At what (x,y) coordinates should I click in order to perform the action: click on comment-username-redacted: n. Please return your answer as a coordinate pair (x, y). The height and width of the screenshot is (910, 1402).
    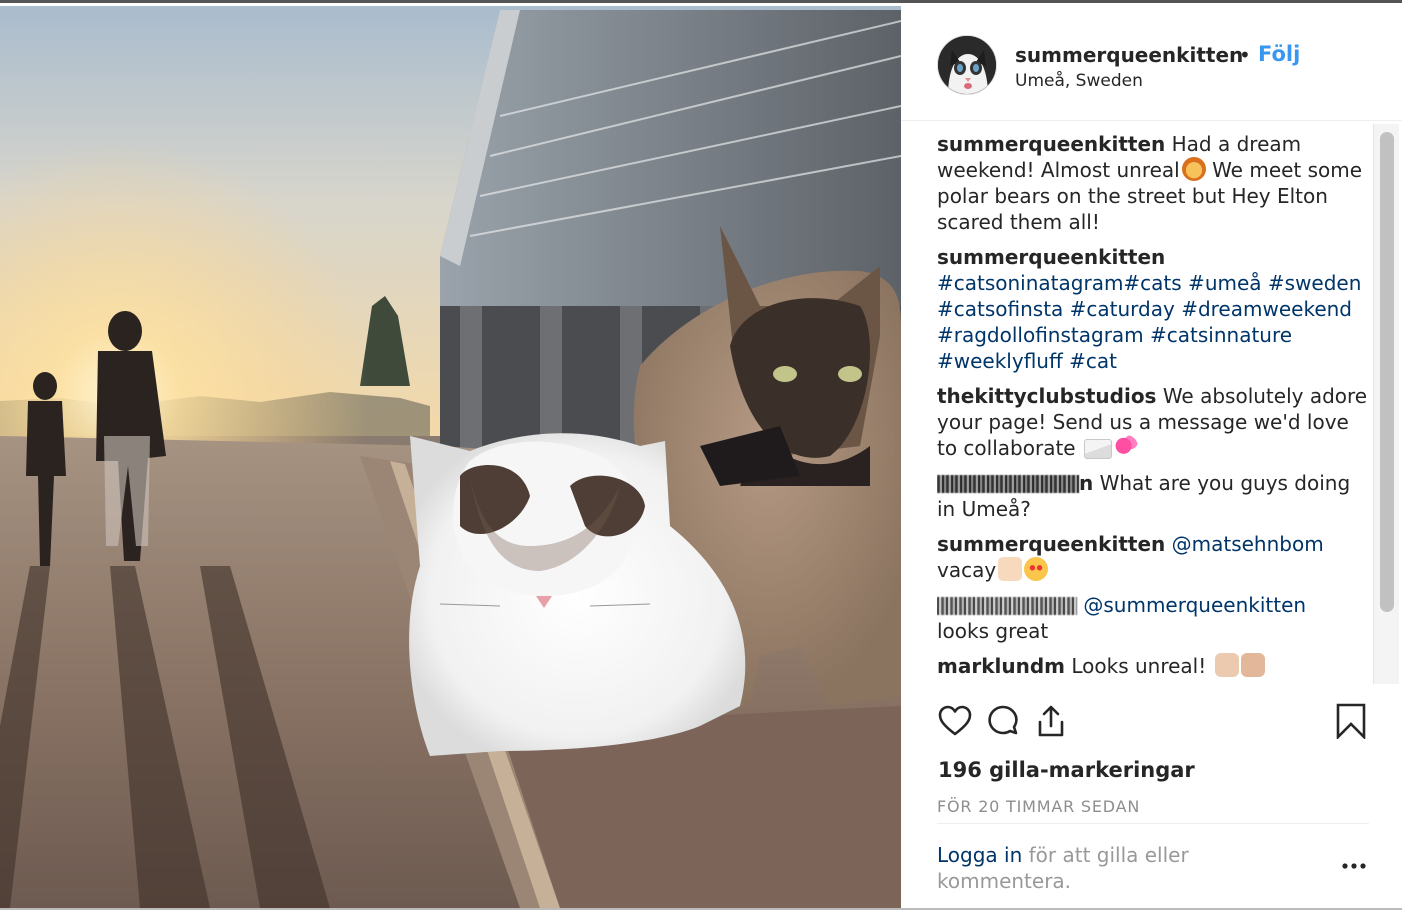
    Looking at the image, I should click on (1015, 483).